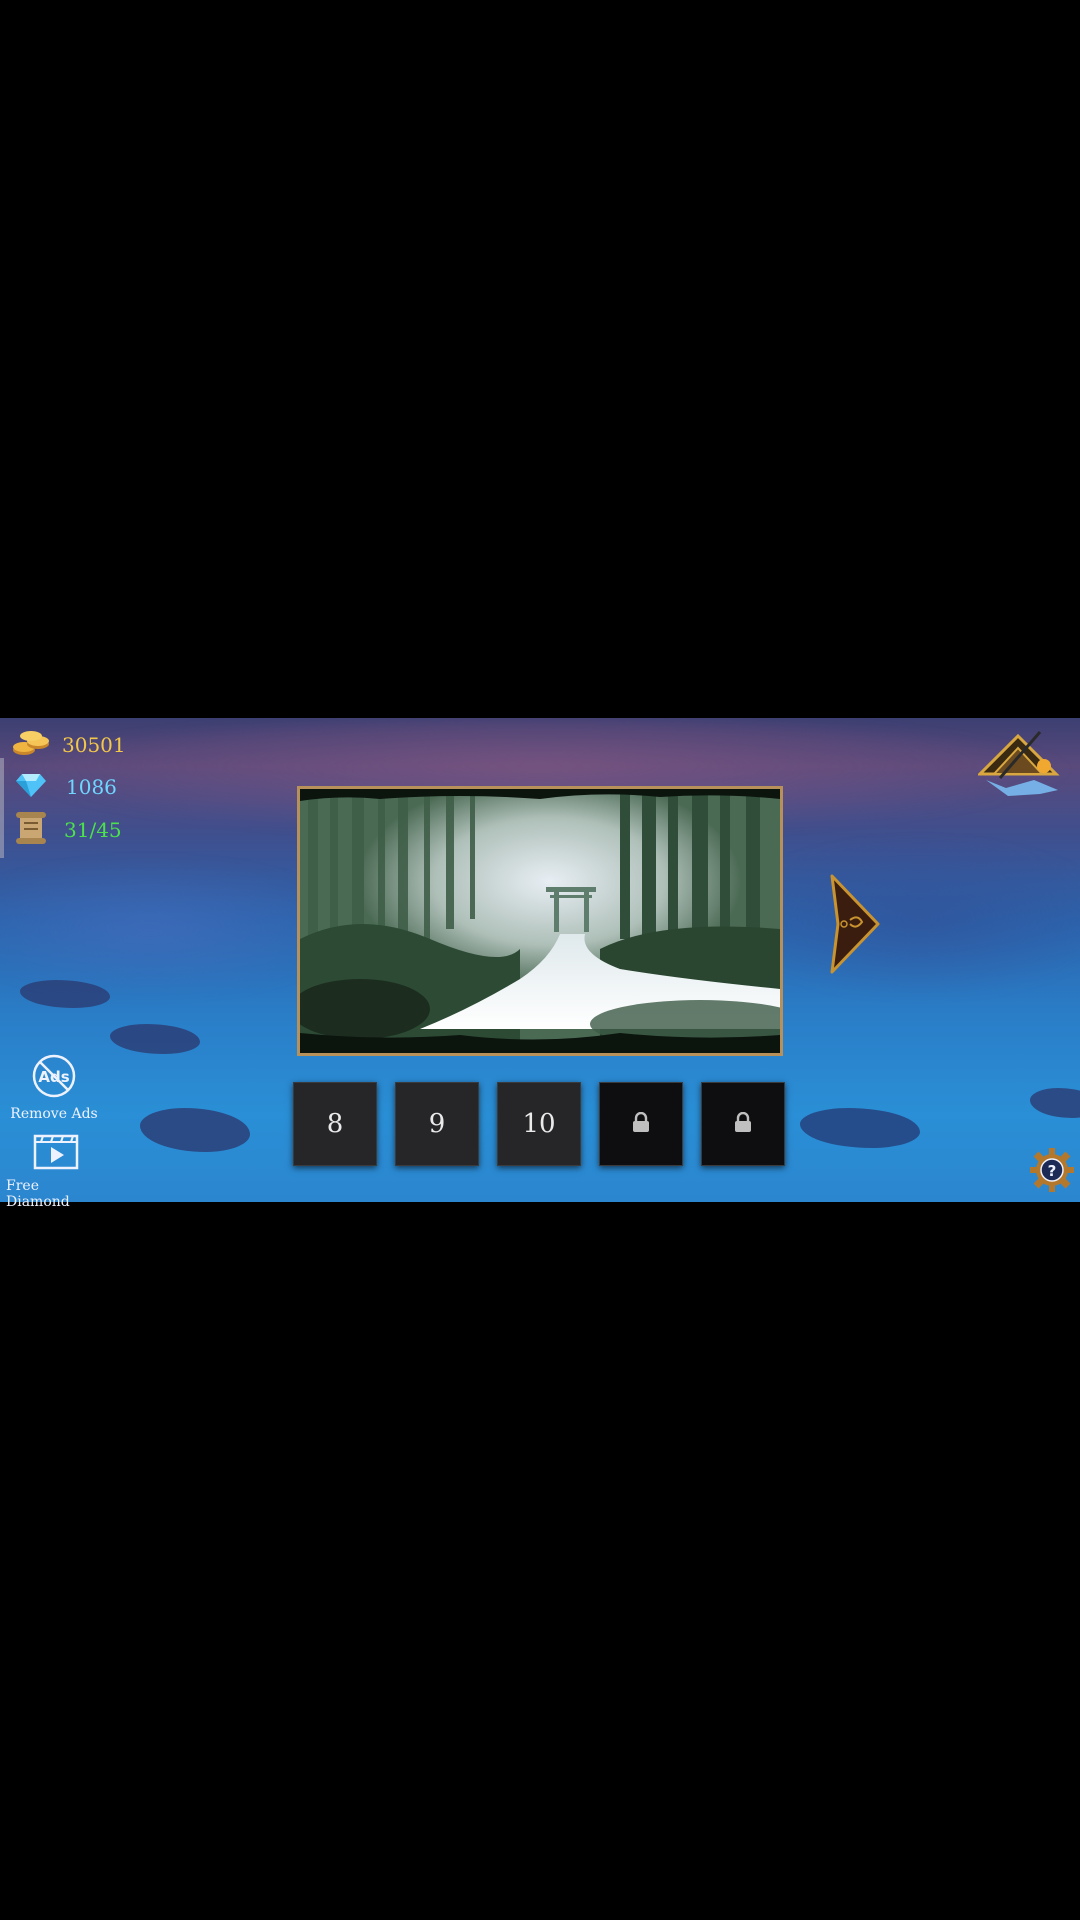 The width and height of the screenshot is (1080, 1920). Describe the element at coordinates (2, 808) in the screenshot. I see `hud-edge-strip` at that location.